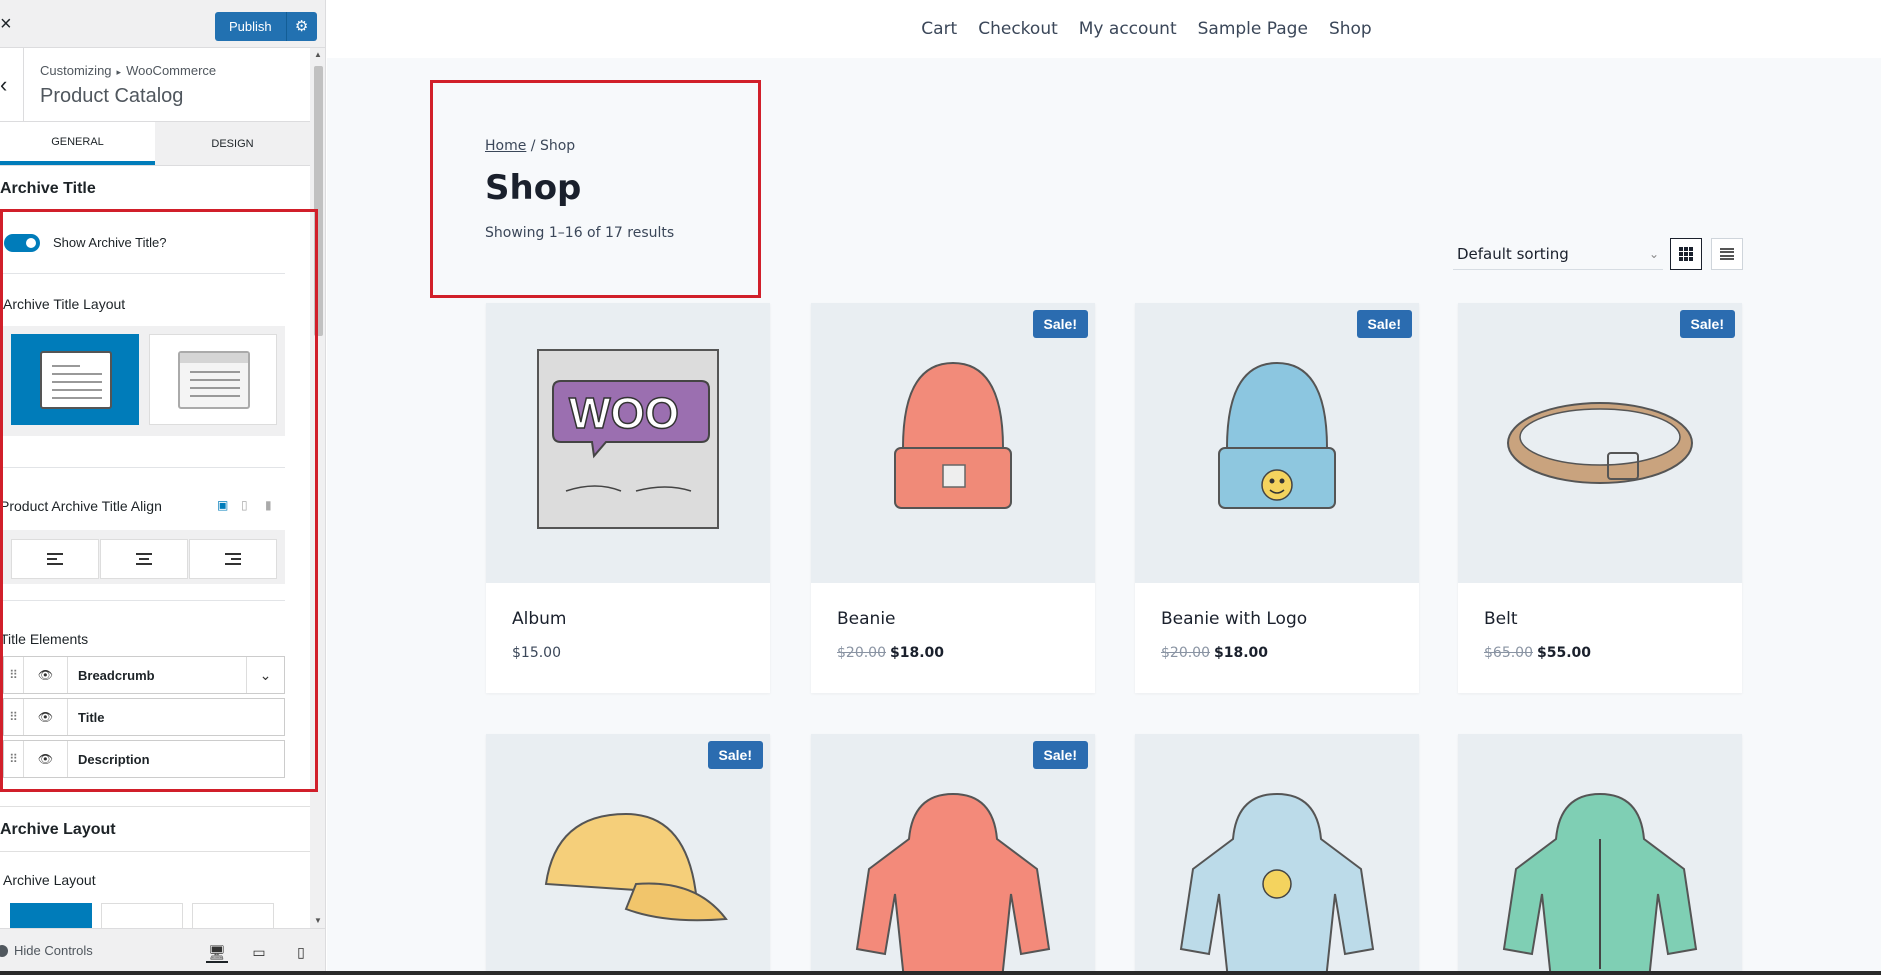 The width and height of the screenshot is (1881, 975). What do you see at coordinates (1290, 619) in the screenshot?
I see `product-name: Beanie with Logo` at bounding box center [1290, 619].